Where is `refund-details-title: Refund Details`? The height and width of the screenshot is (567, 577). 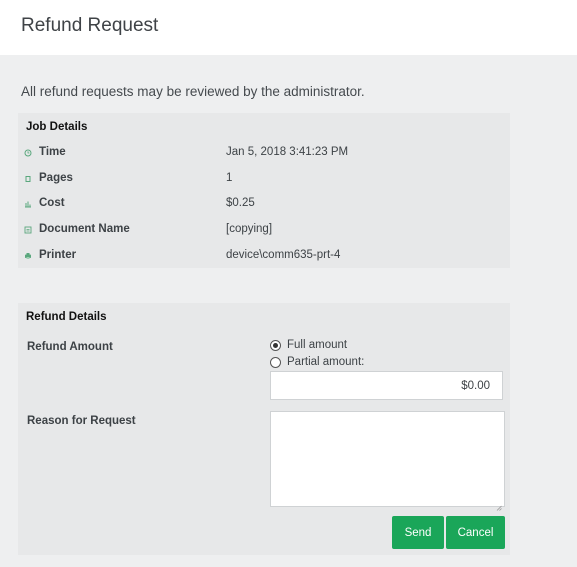
refund-details-title: Refund Details is located at coordinates (66, 317).